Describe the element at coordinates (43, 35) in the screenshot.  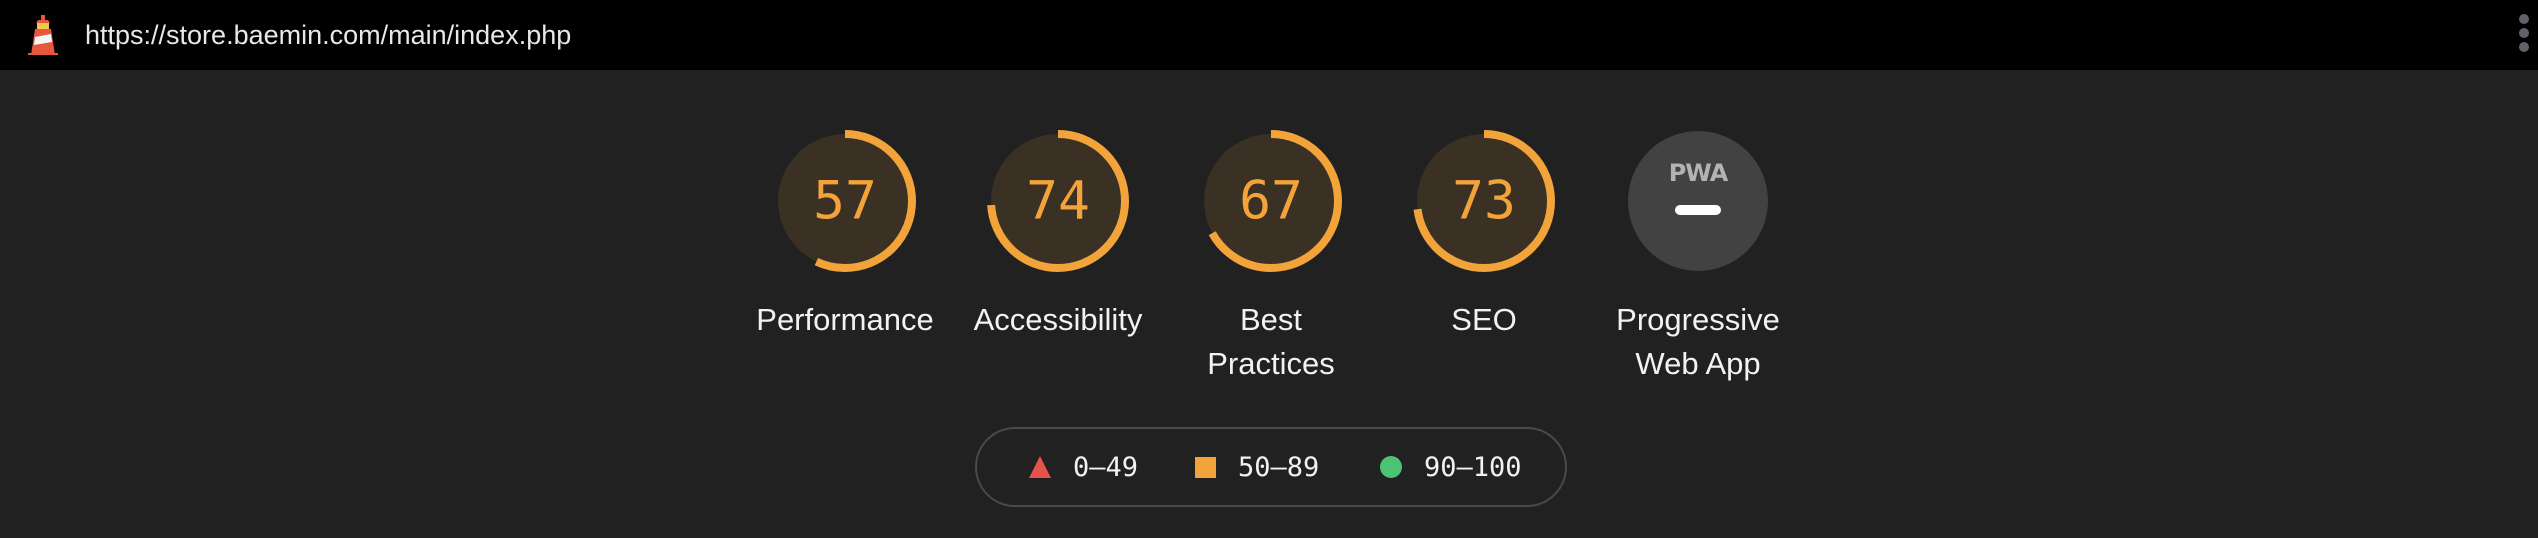
I see `lighthouse-icon` at that location.